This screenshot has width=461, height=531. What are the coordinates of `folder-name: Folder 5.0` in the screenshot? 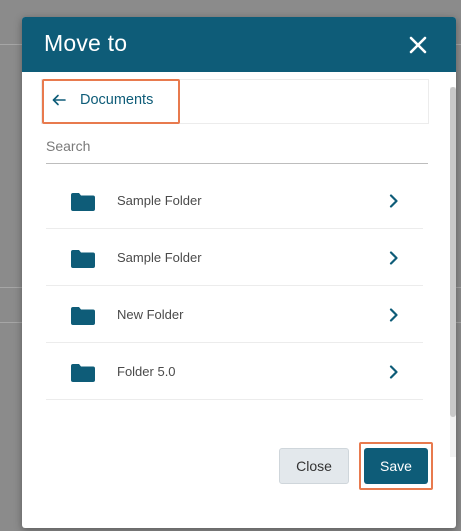 It's located at (146, 371).